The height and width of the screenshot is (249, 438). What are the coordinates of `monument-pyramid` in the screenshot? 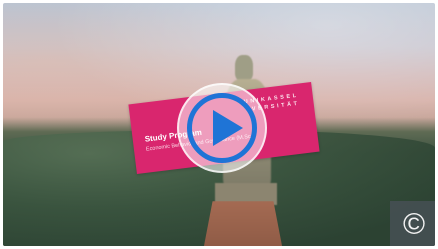 It's located at (243, 223).